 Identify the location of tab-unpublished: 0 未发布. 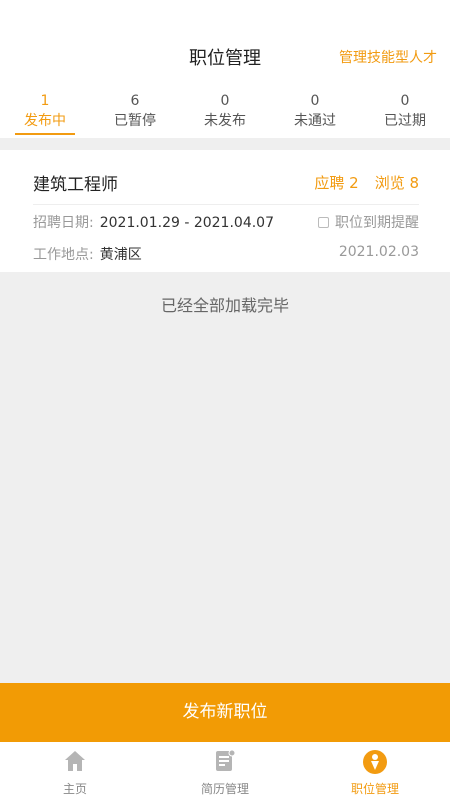
(225, 113).